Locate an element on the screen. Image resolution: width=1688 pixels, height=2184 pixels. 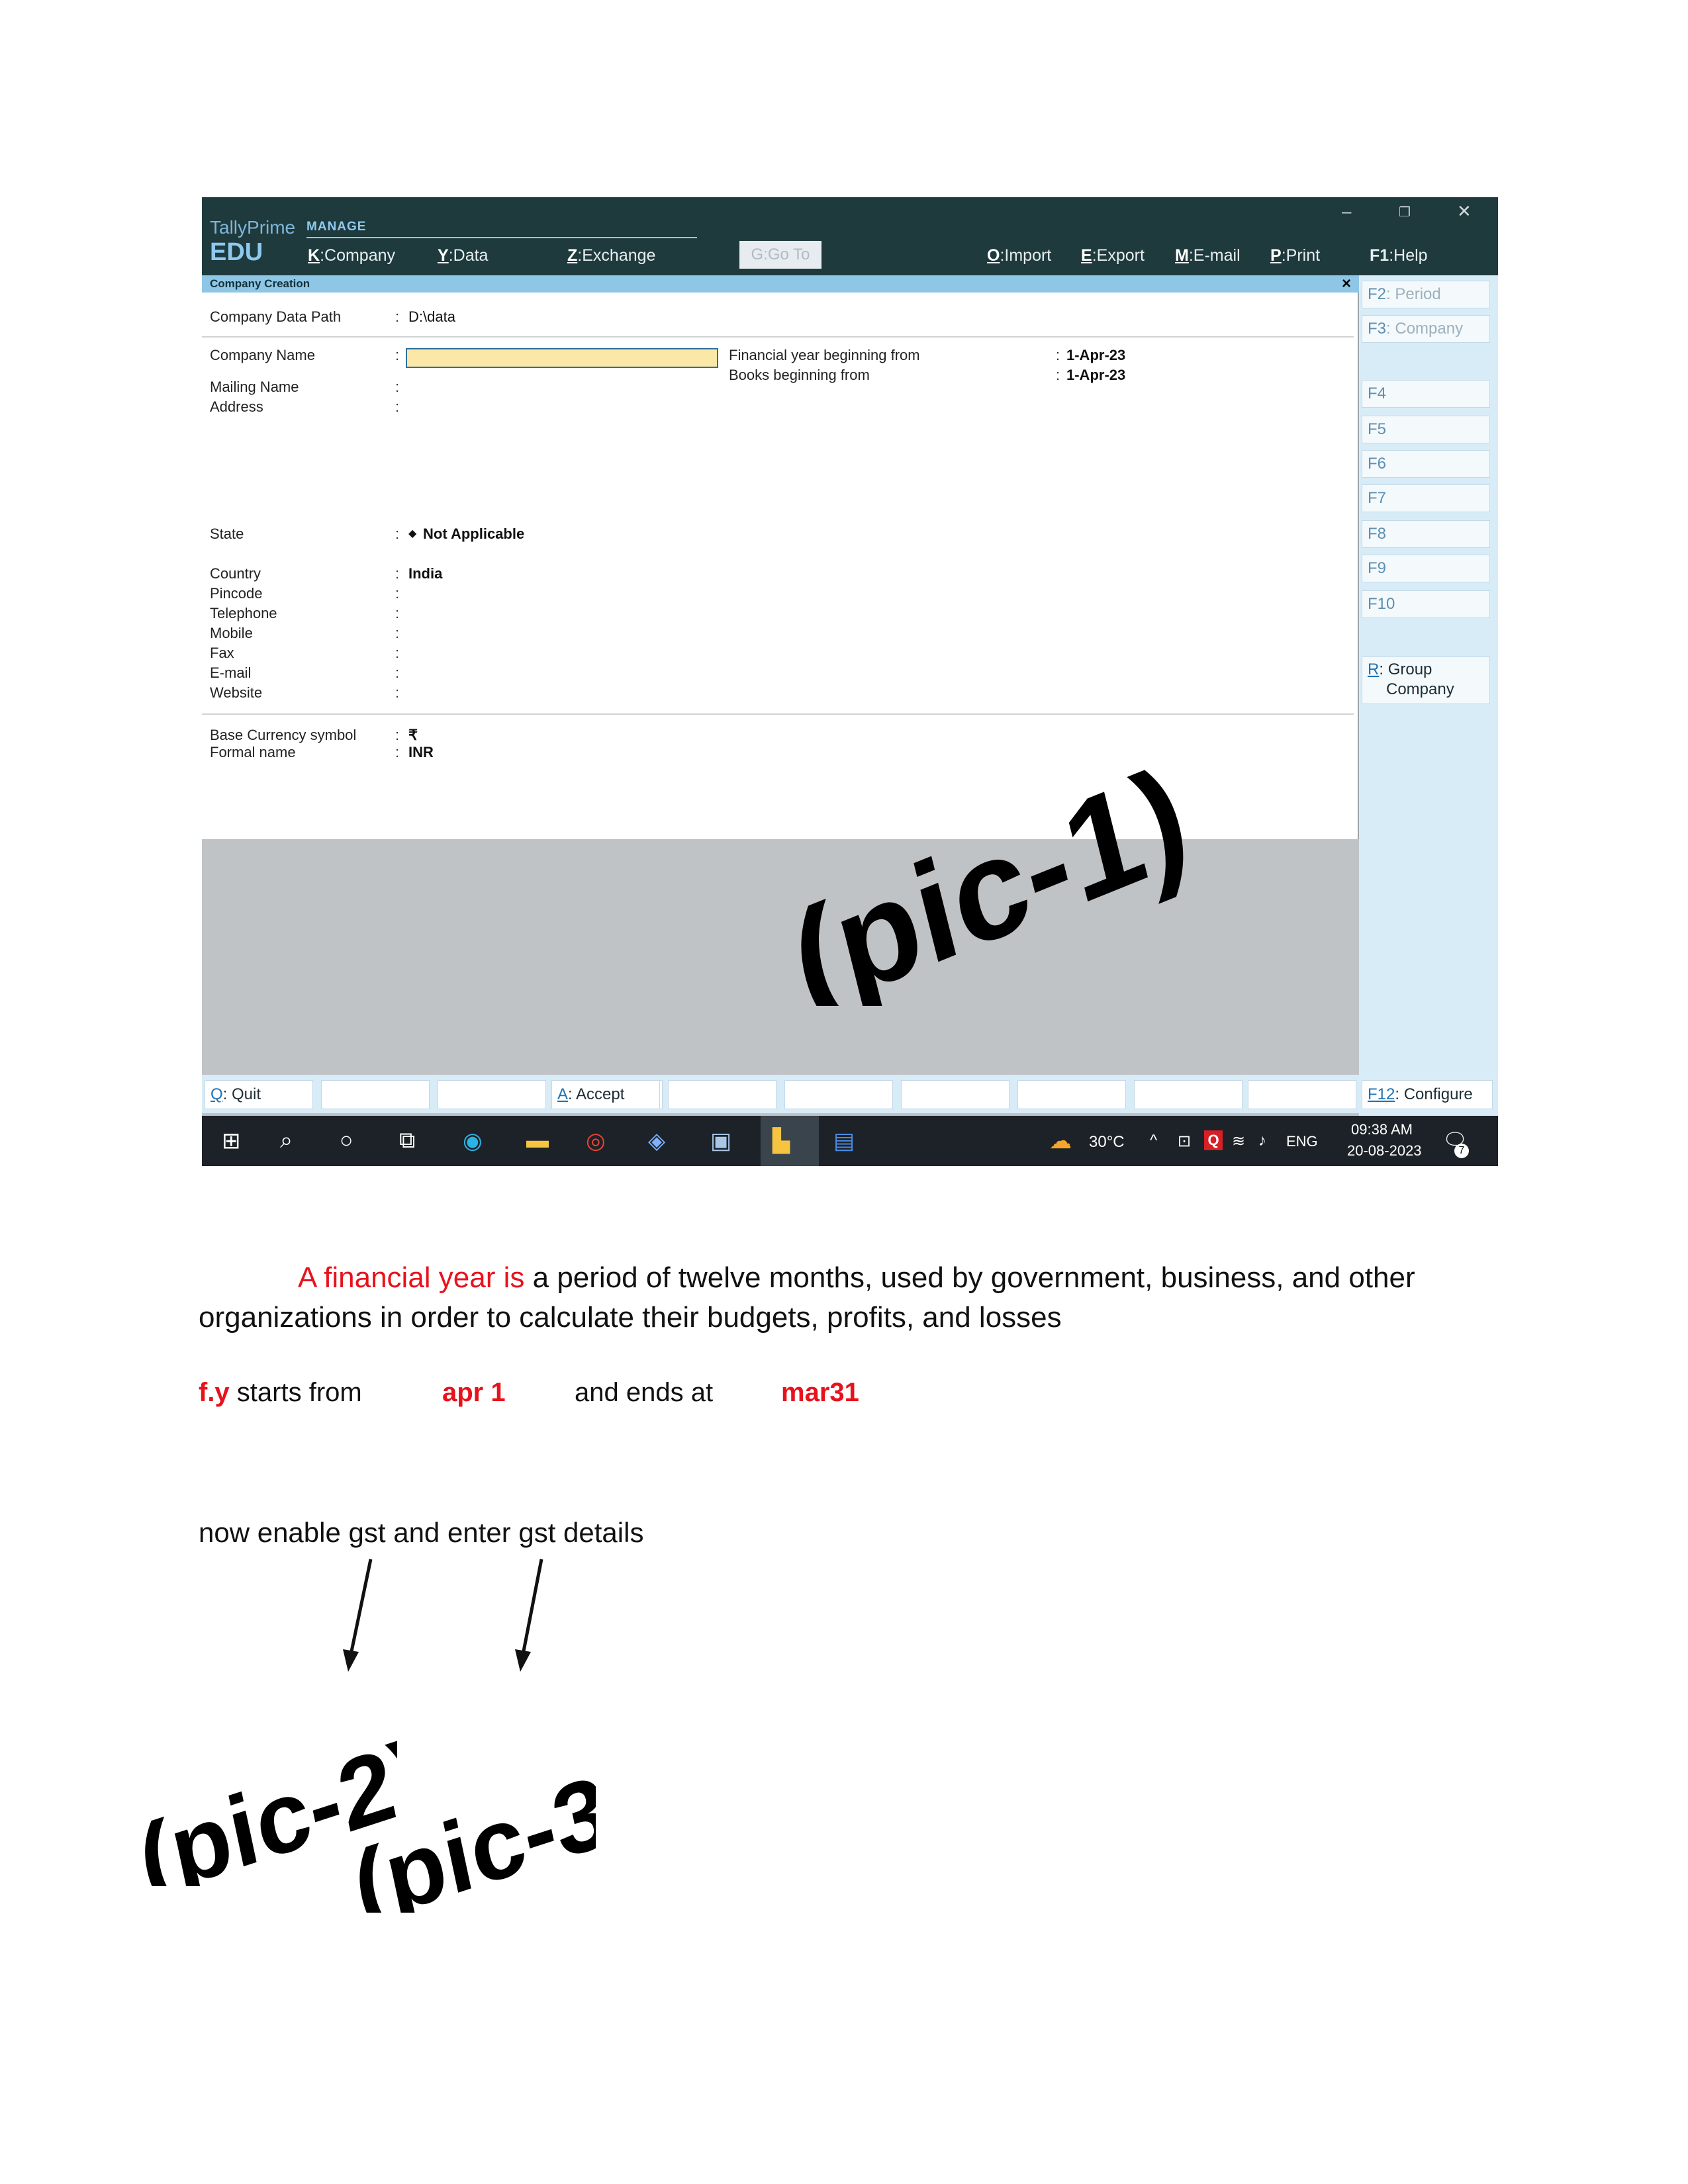
fy-start-value: apr 1 is located at coordinates (474, 1393).